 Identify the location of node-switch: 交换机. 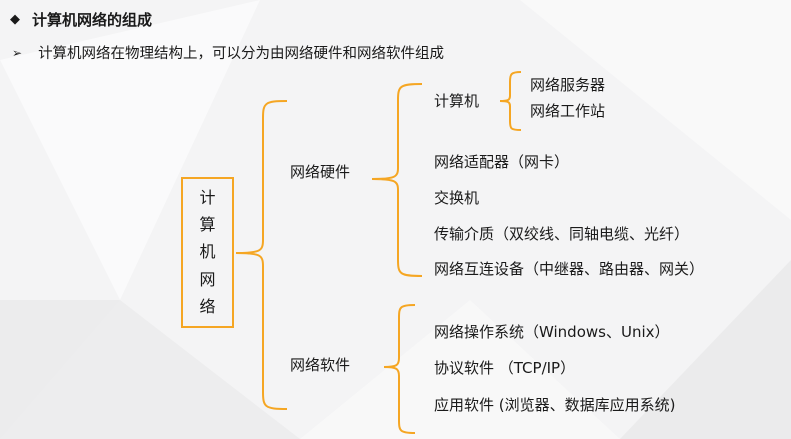
(457, 198).